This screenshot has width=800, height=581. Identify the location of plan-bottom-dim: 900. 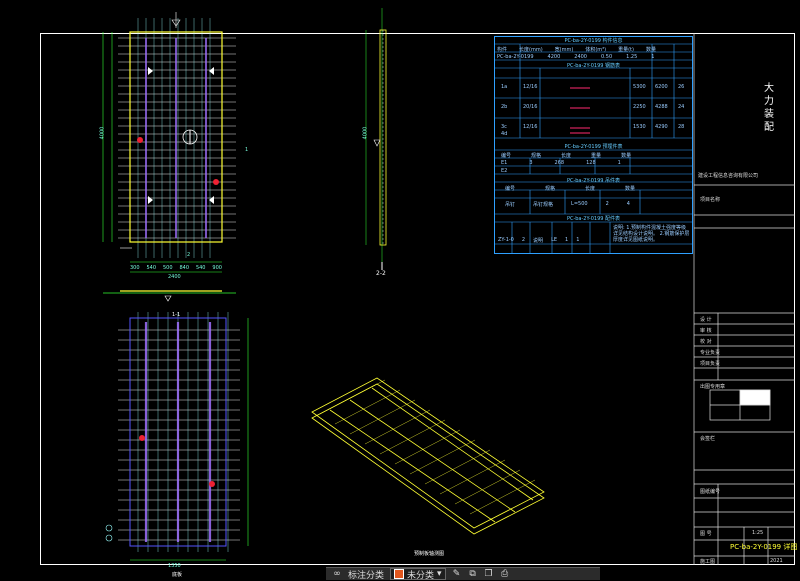
(217, 268).